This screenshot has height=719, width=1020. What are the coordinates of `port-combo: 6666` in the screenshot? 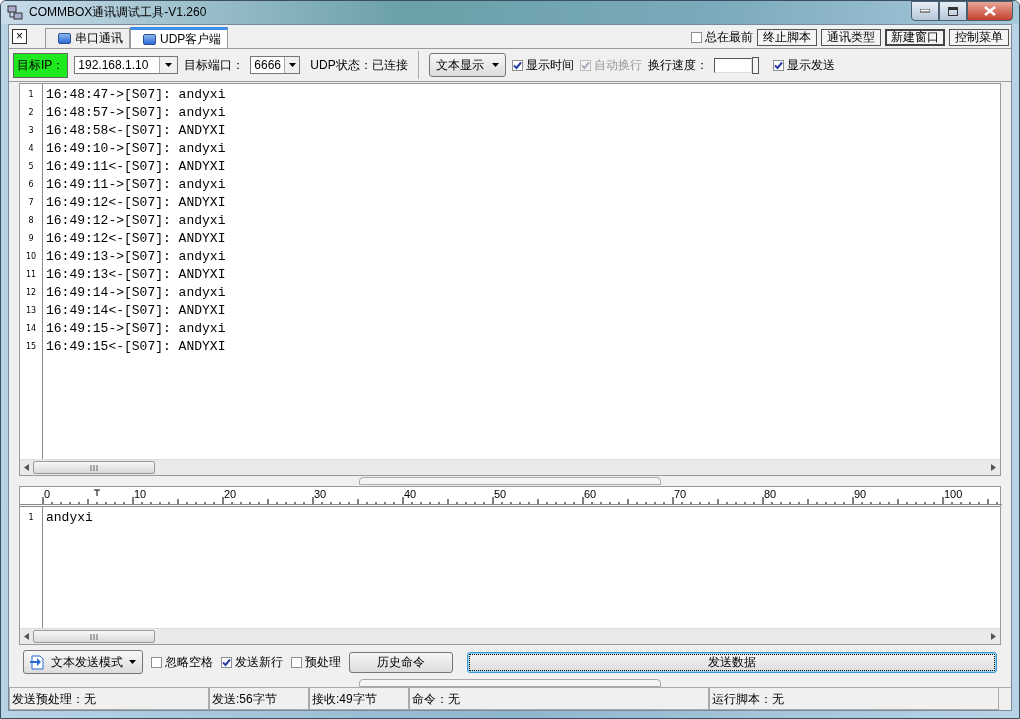 It's located at (275, 65).